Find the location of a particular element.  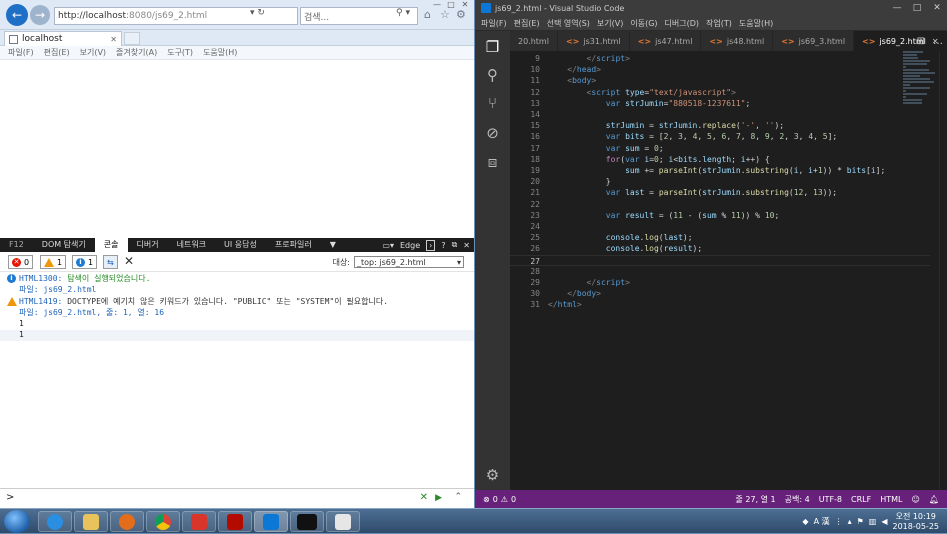

menu-favorites: 즐겨찾기(A) is located at coordinates (136, 52).